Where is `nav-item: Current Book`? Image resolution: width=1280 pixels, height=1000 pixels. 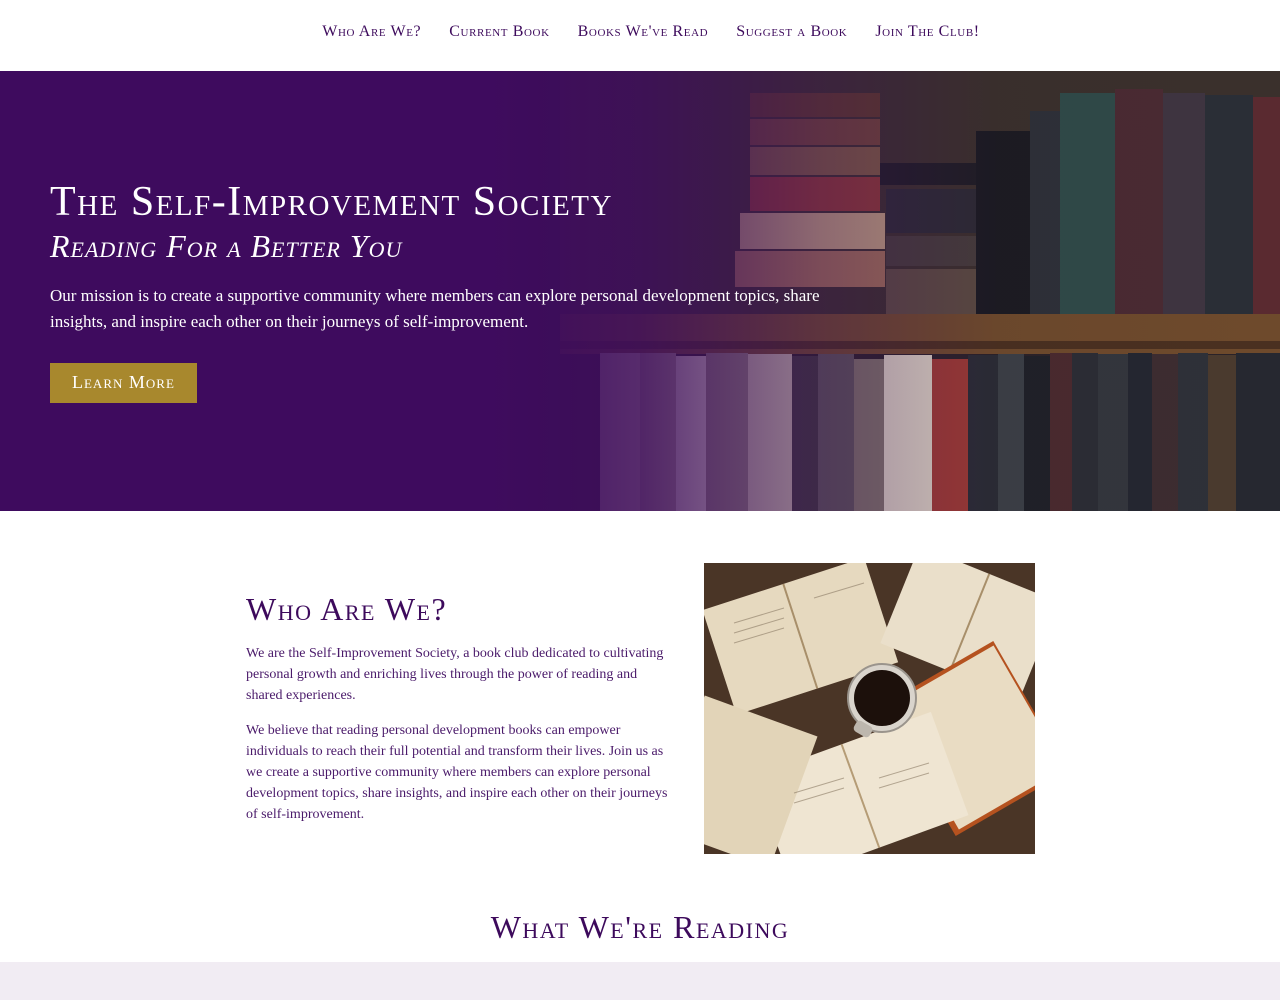 nav-item: Current Book is located at coordinates (499, 32).